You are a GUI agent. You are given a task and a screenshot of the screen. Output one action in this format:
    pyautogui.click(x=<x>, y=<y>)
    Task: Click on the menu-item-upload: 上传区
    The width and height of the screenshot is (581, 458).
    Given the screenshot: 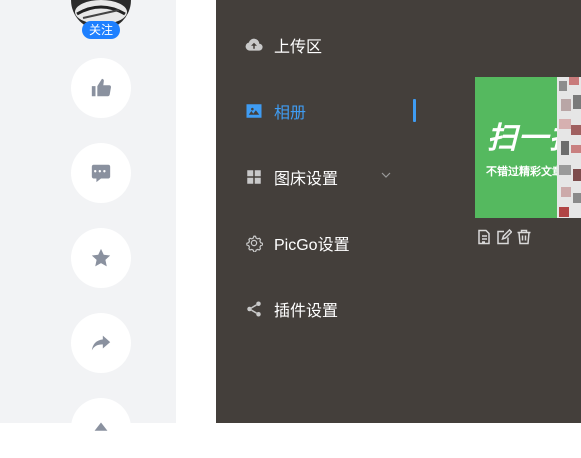 What is the action you would take?
    pyautogui.click(x=283, y=45)
    